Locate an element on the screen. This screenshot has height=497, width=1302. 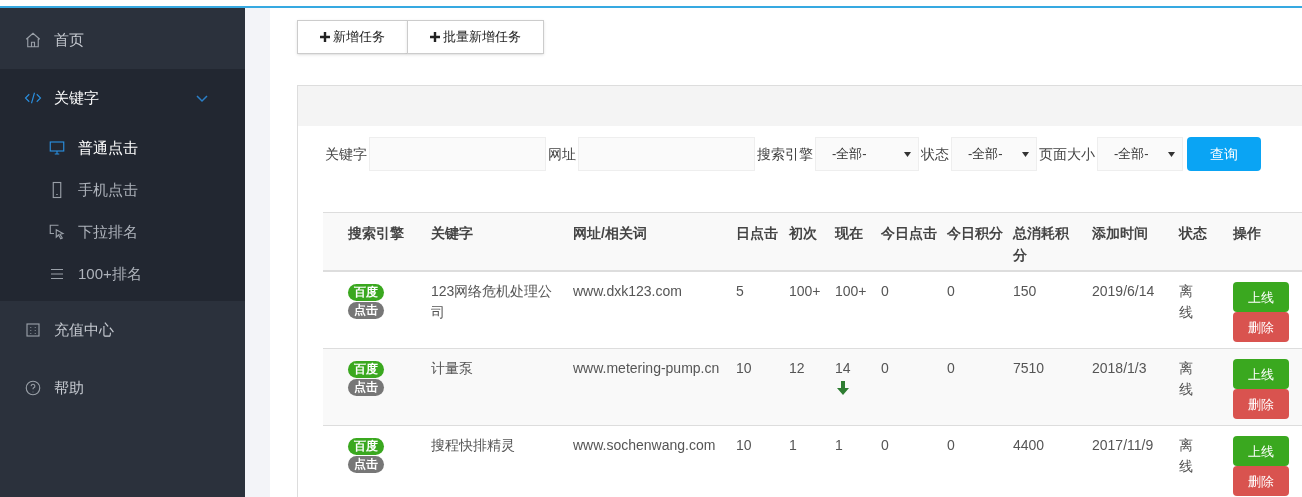
table-cell-text: 2018/1/3 is located at coordinates (1120, 368).